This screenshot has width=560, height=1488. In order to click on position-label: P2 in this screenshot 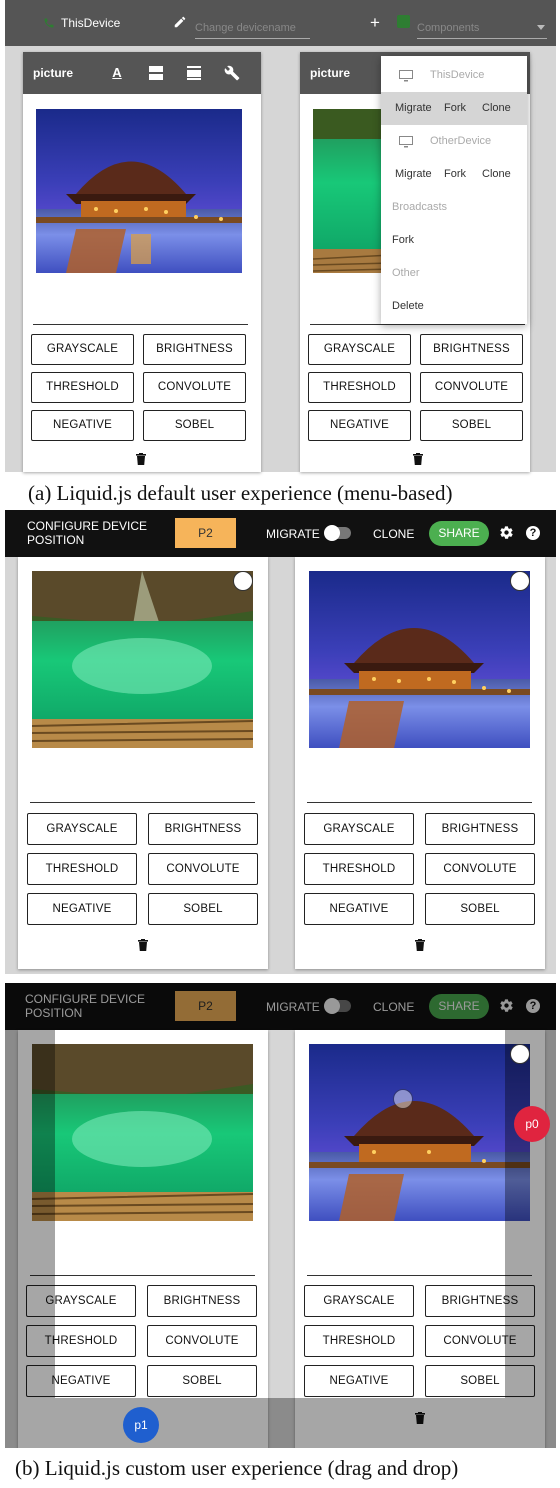, I will do `click(205, 533)`.